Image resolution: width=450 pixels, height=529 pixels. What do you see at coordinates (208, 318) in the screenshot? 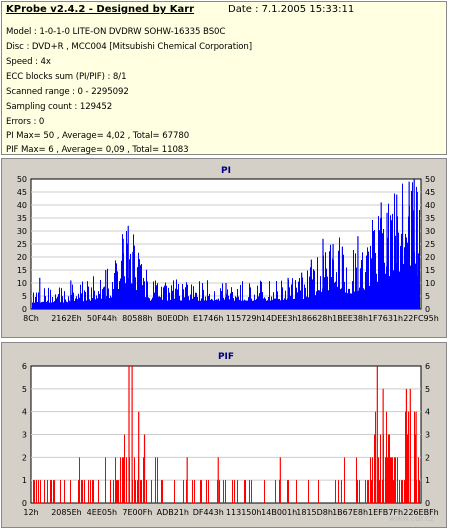
I see `x-tick-label: E1746h` at bounding box center [208, 318].